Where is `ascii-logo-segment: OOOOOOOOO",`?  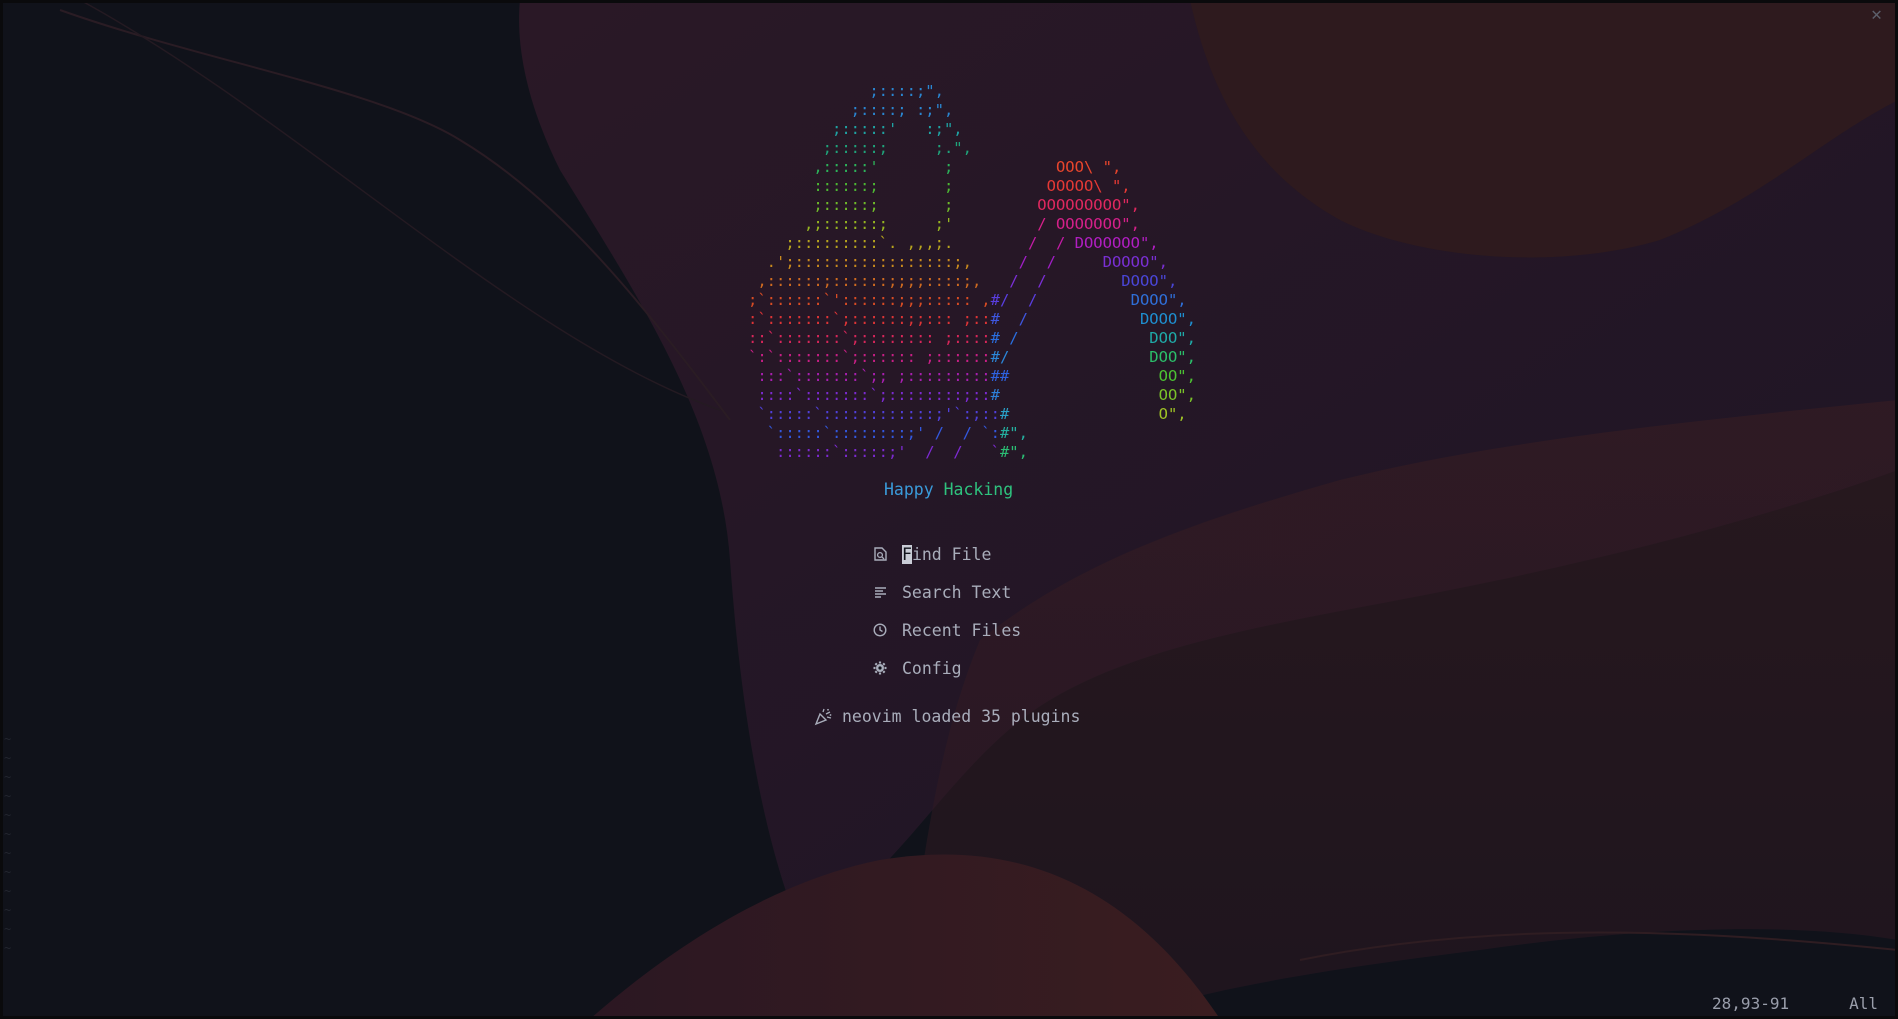 ascii-logo-segment: OOOOOOOOO", is located at coordinates (1088, 205).